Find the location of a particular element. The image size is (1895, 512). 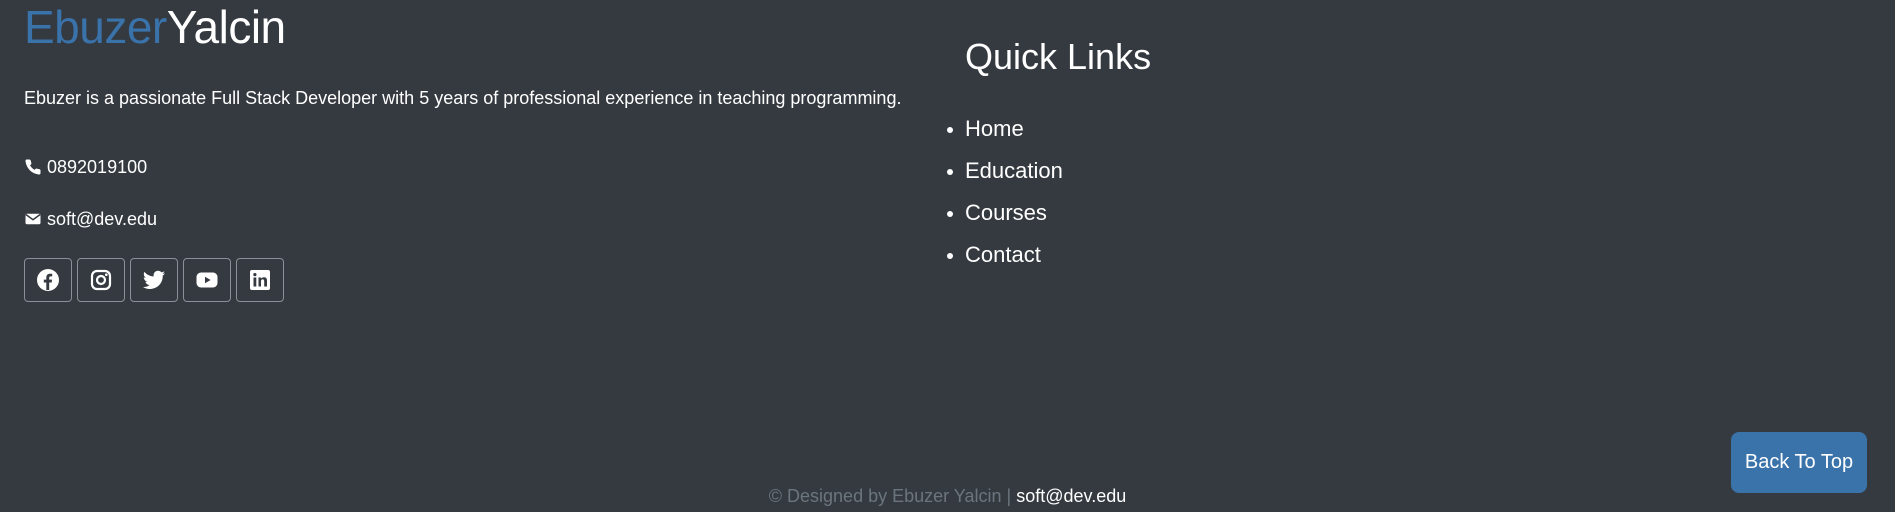

facebook-button is located at coordinates (48, 280).